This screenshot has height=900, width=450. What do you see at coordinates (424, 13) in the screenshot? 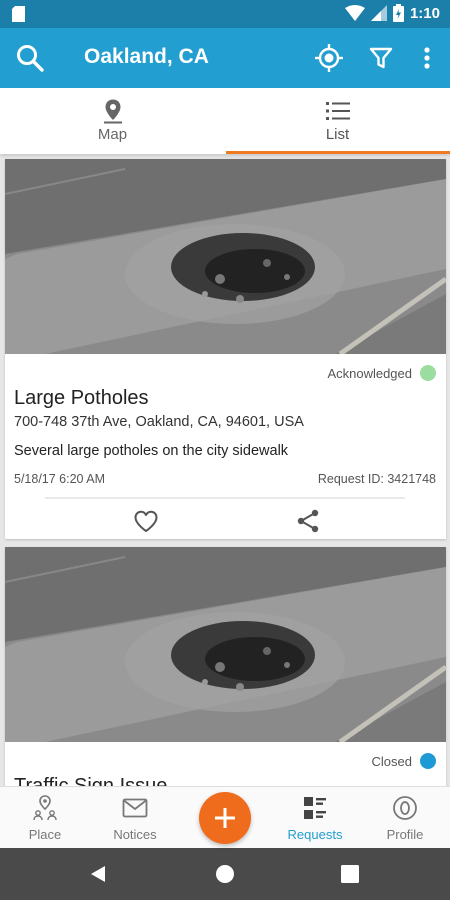
I see `clock: 1:10` at bounding box center [424, 13].